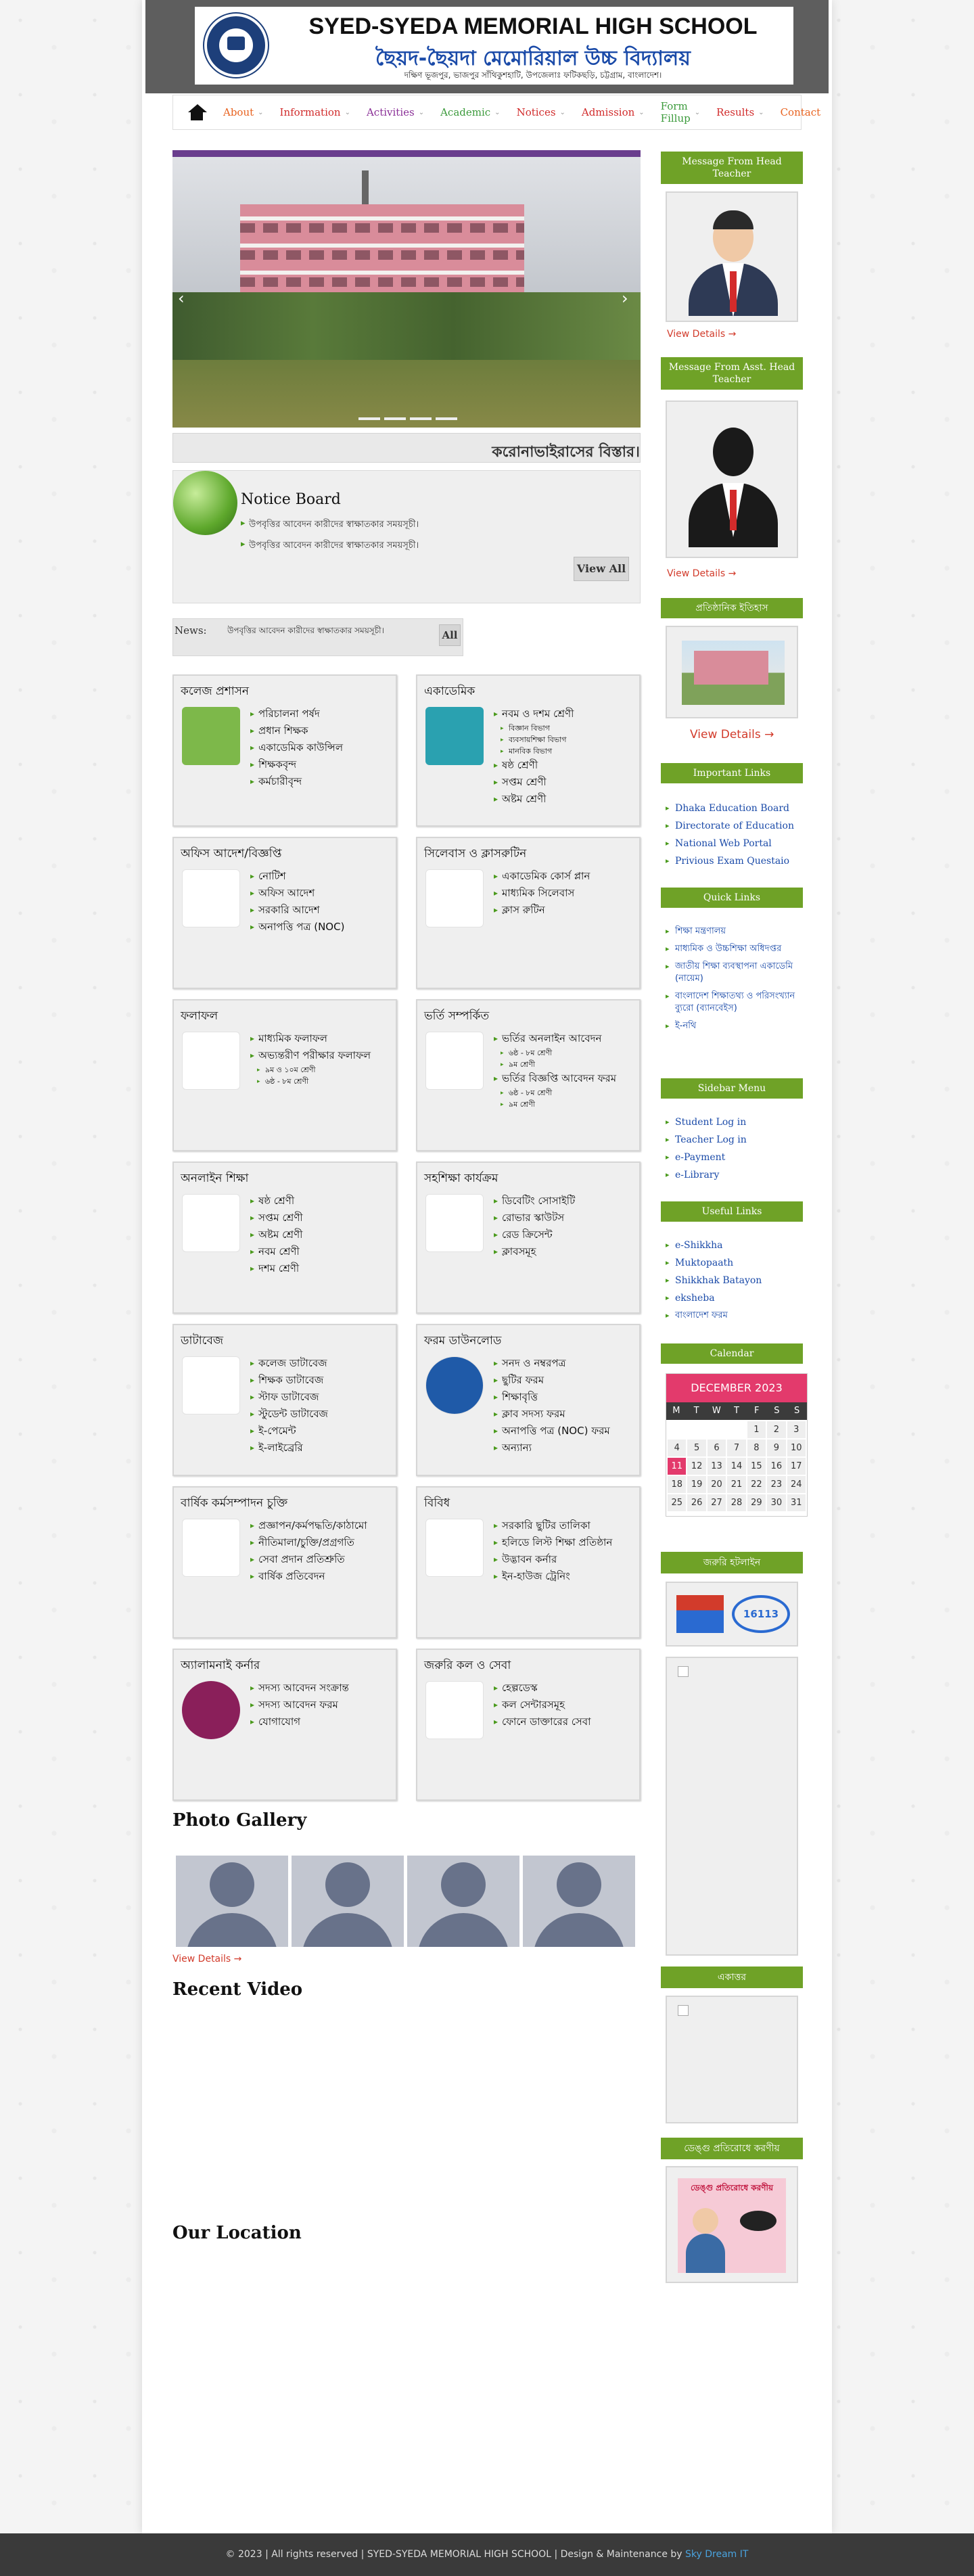 The image size is (974, 2576). I want to click on sidebar-menu-item: Student Log in, so click(734, 1122).